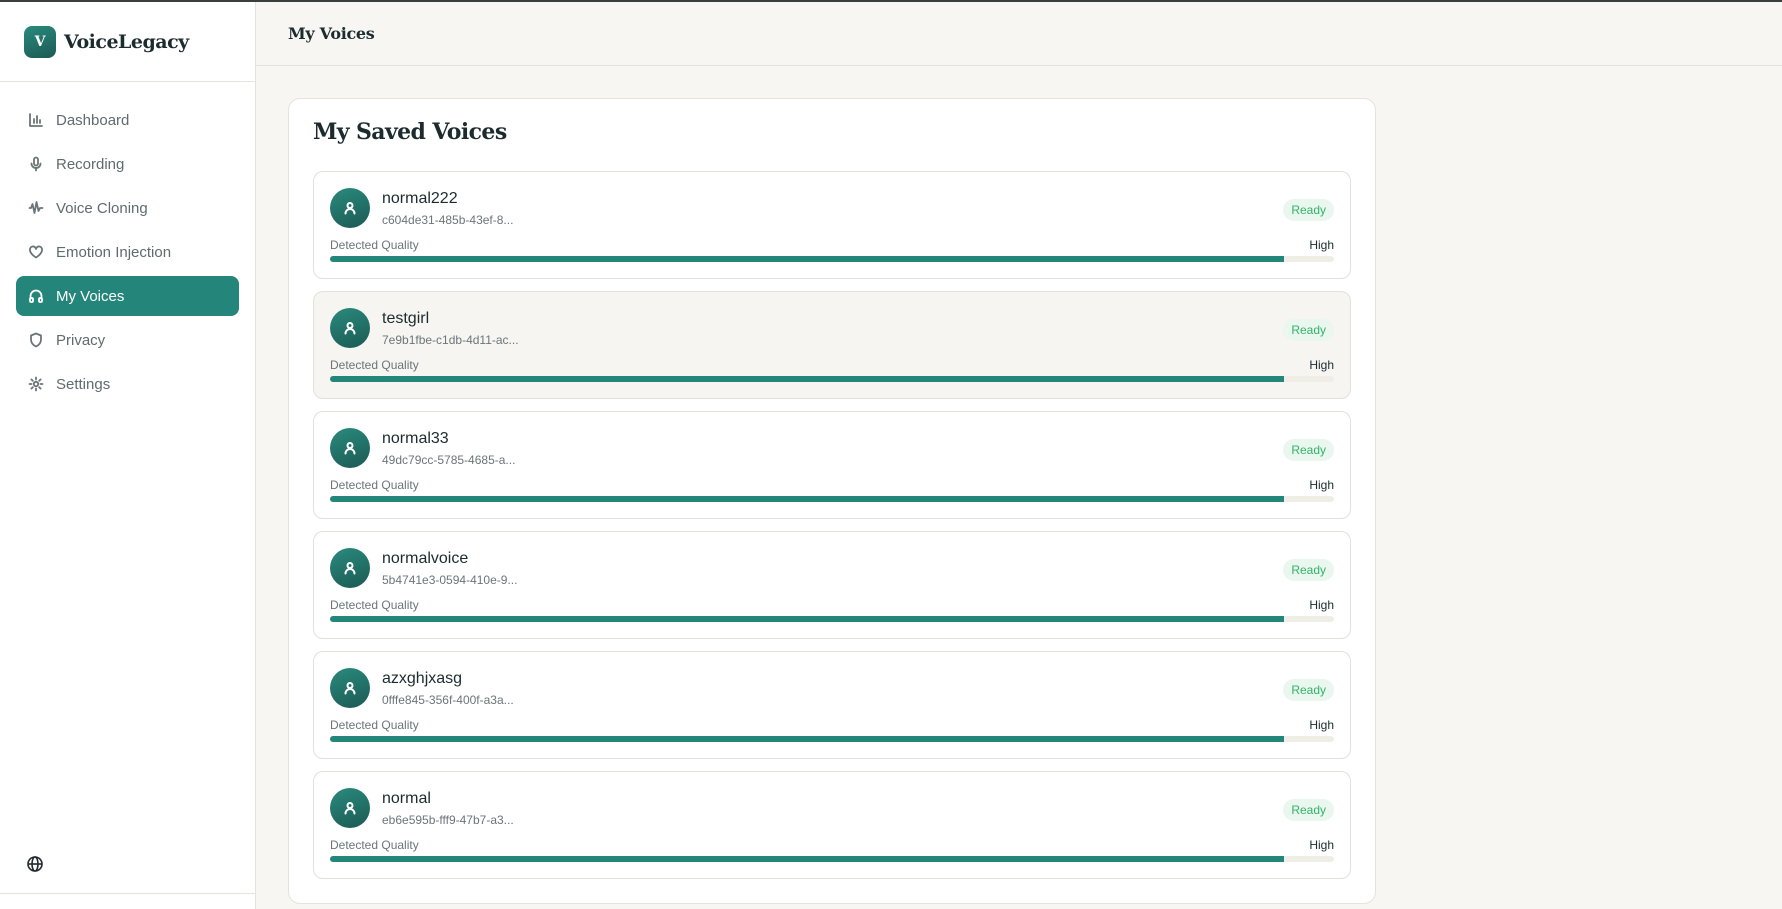 This screenshot has height=909, width=1782. I want to click on sidebar-item-label: Dashboard, so click(93, 120).